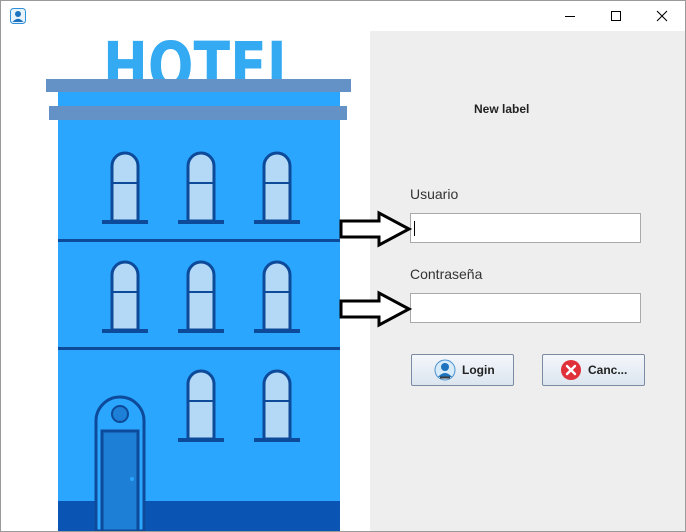 Image resolution: width=686 pixels, height=532 pixels. Describe the element at coordinates (120, 463) in the screenshot. I see `hotel-door` at that location.